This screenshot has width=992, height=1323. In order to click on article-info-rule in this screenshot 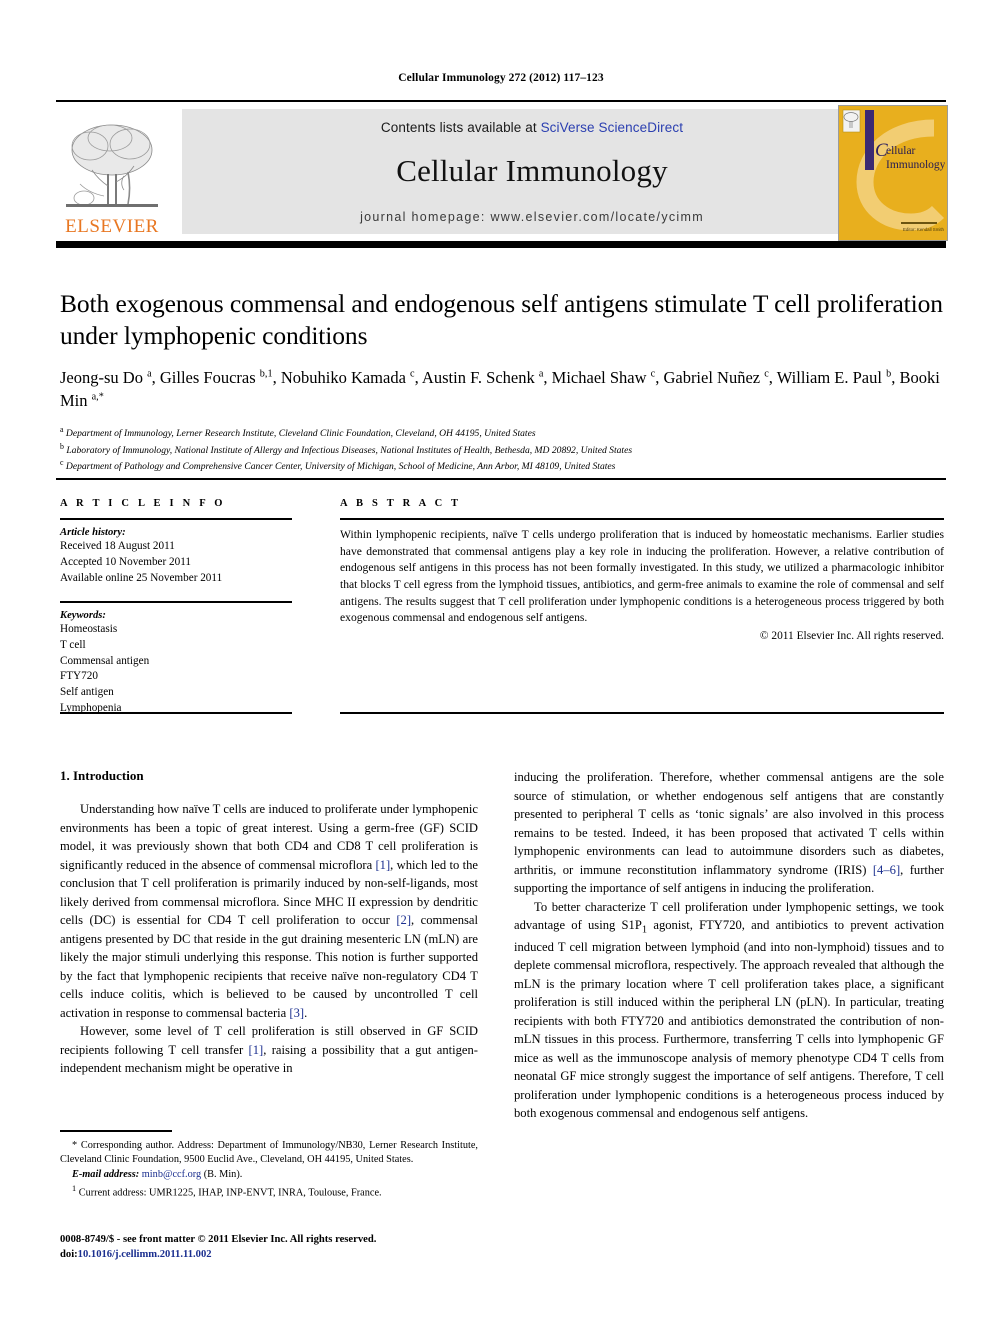, I will do `click(176, 519)`.